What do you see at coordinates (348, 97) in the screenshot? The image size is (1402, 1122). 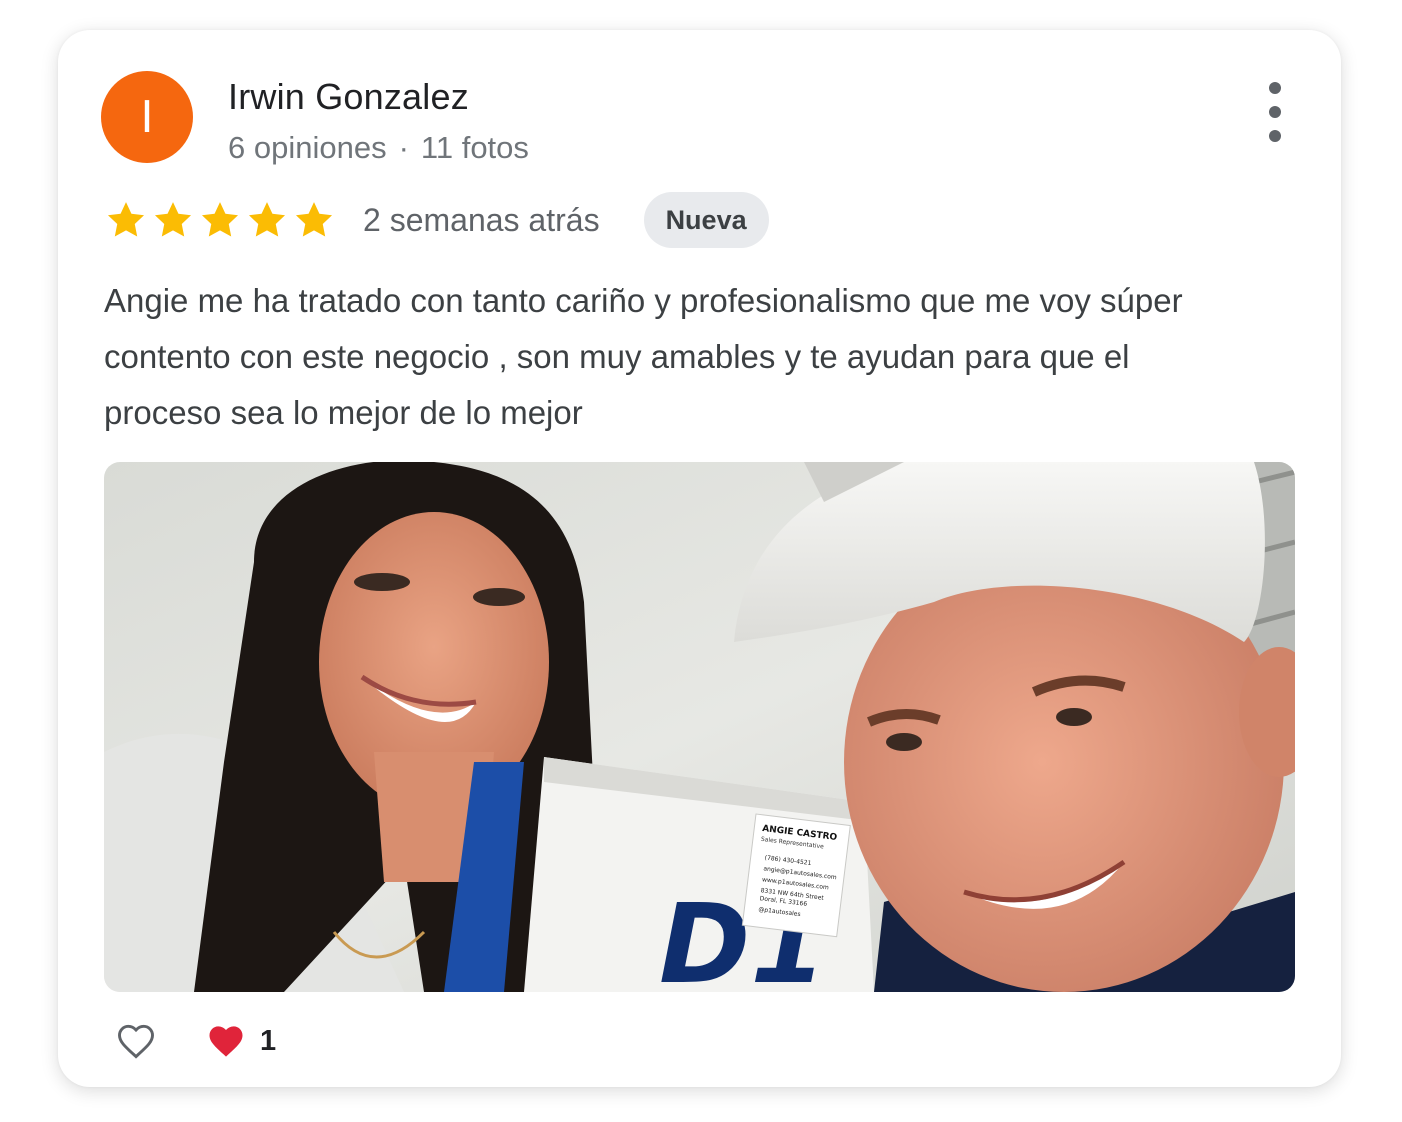 I see `author-name: Irwin Gonzalez` at bounding box center [348, 97].